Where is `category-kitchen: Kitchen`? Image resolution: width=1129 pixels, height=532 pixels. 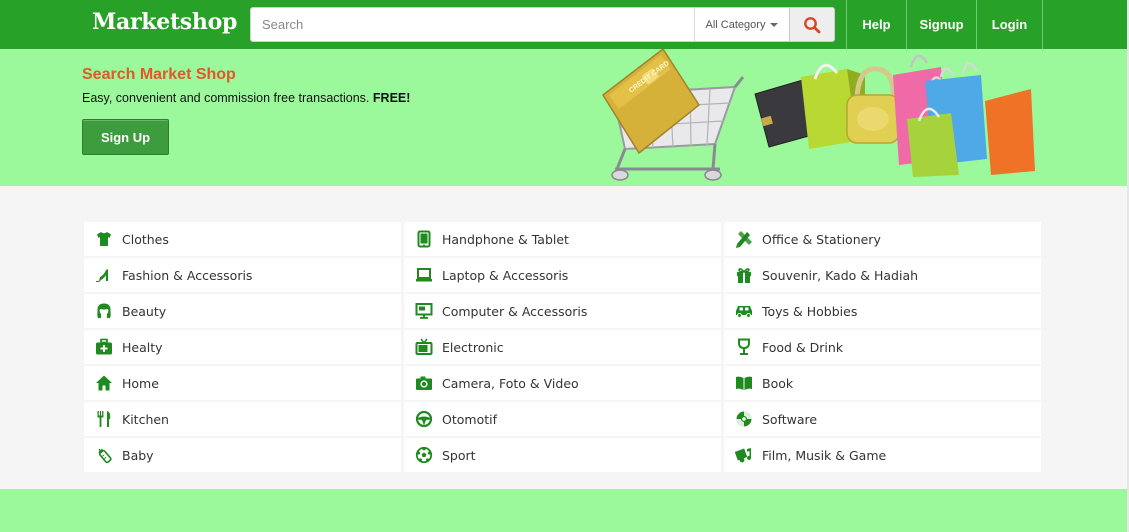
category-kitchen: Kitchen is located at coordinates (242, 419).